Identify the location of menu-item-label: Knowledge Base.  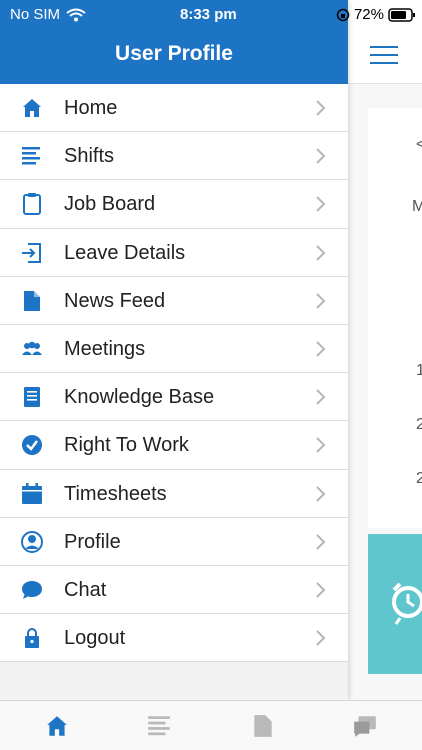
(139, 397).